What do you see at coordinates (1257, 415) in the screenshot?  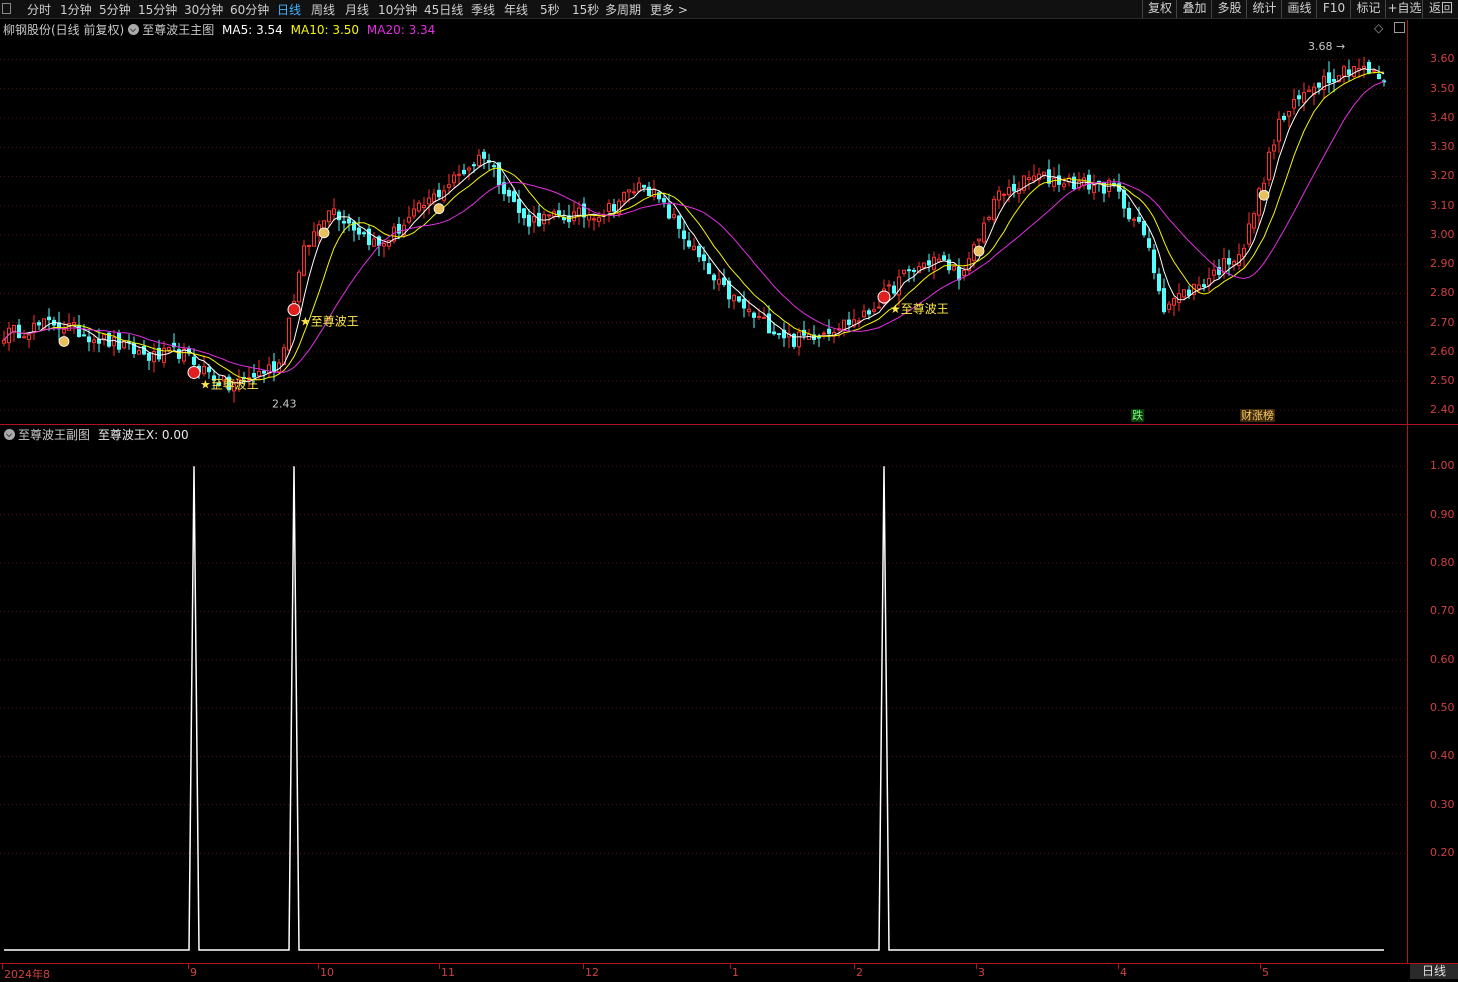 I see `tag-list: 财涨榜` at bounding box center [1257, 415].